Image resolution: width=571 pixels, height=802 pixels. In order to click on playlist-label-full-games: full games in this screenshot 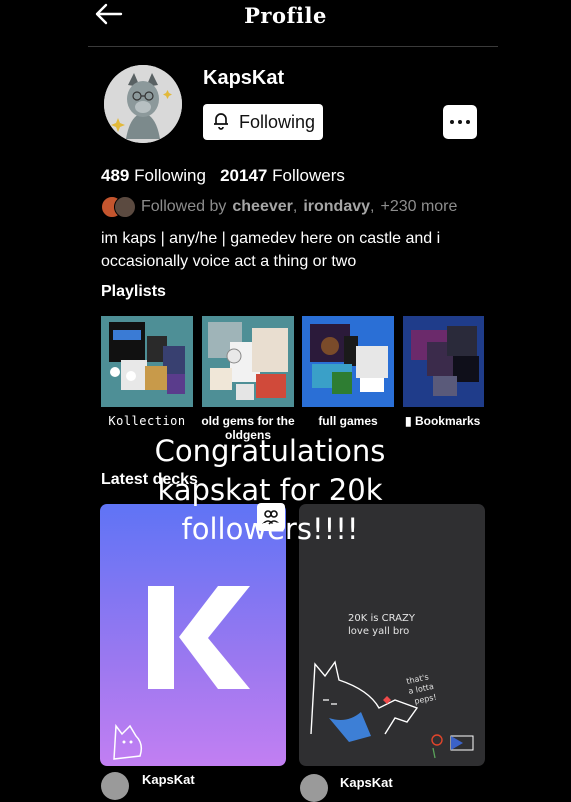, I will do `click(348, 421)`.